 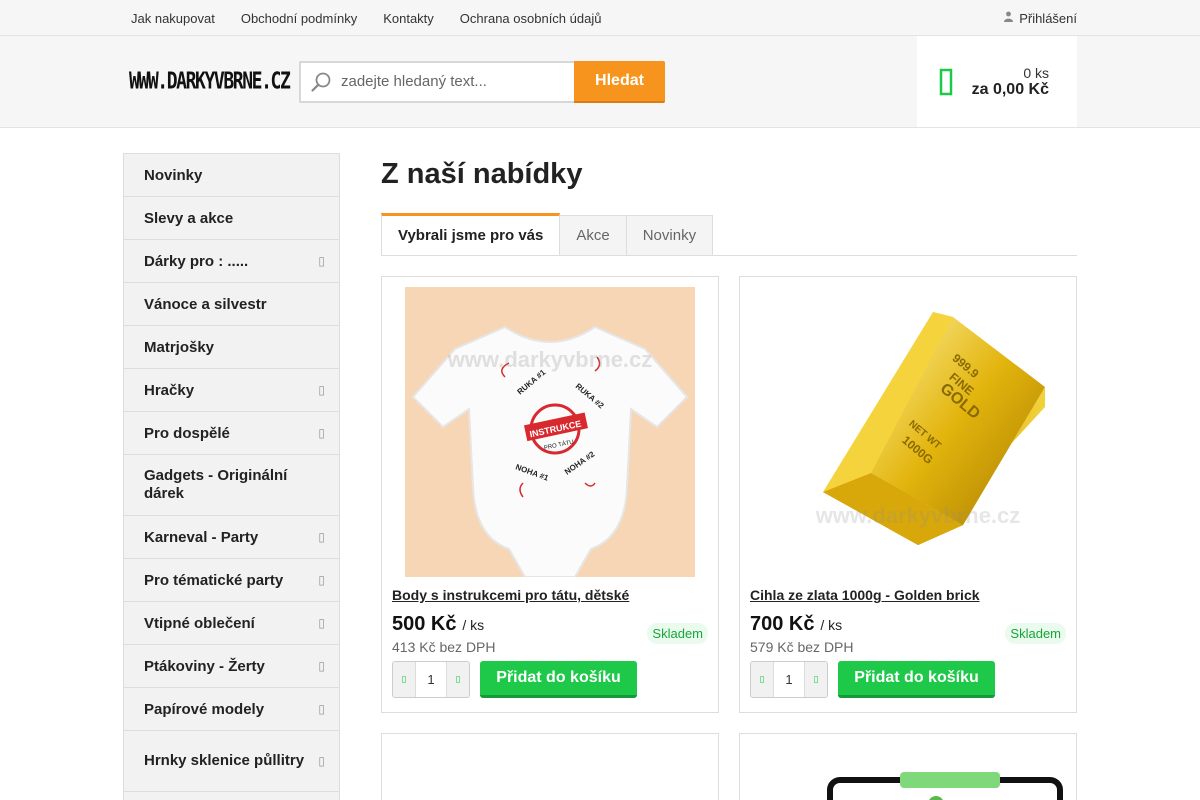 I want to click on sidebar-item-label: Vánoce a silvestr, so click(x=205, y=304).